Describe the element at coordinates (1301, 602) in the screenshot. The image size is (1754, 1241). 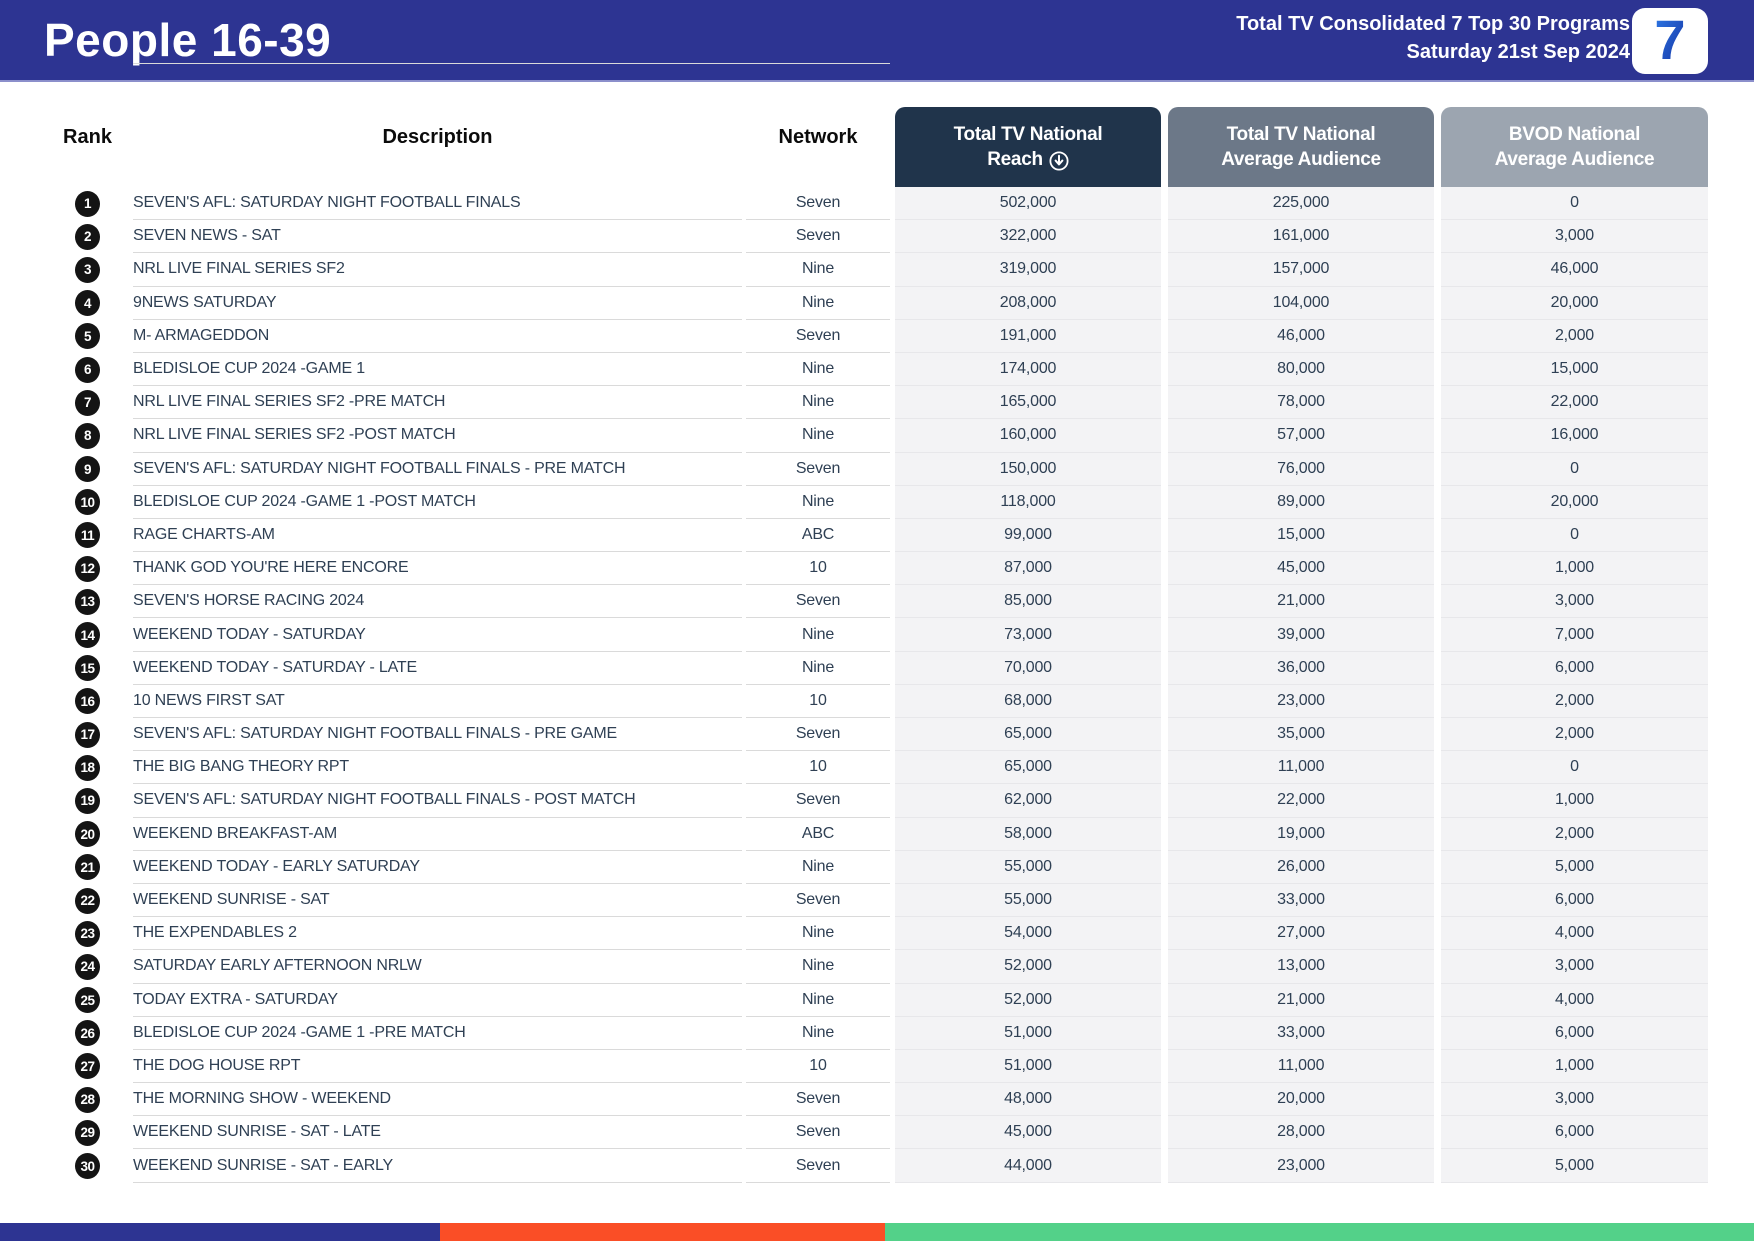
I see `average-audience-cell: 21,000` at that location.